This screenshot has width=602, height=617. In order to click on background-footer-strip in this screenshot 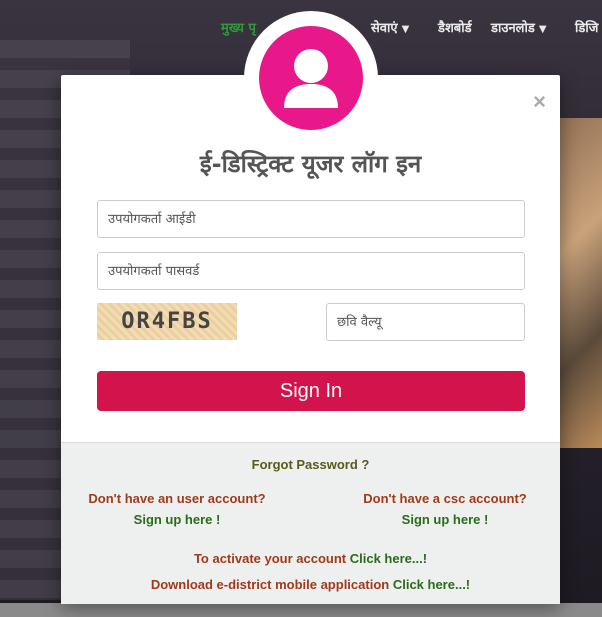, I will do `click(301, 610)`.